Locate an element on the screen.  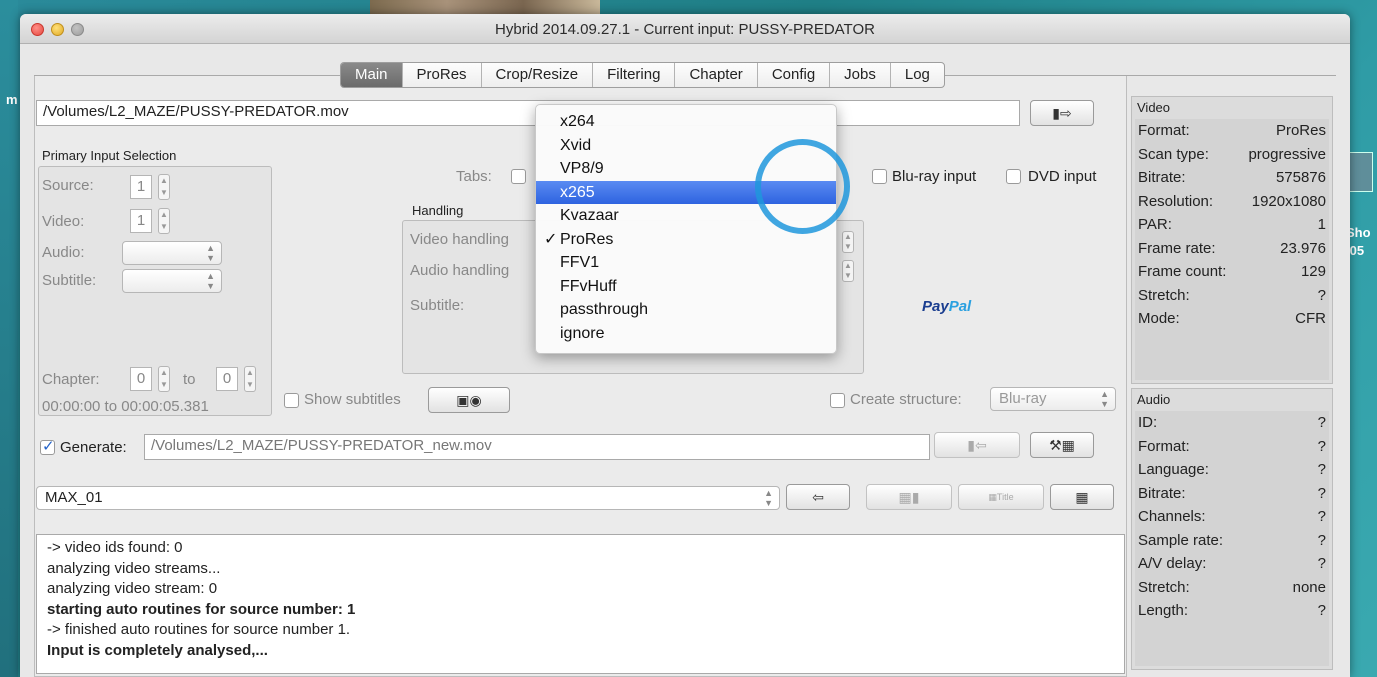
subtitle-select-arrows-icon: ▲ ▼ is located at coordinates (210, 281).